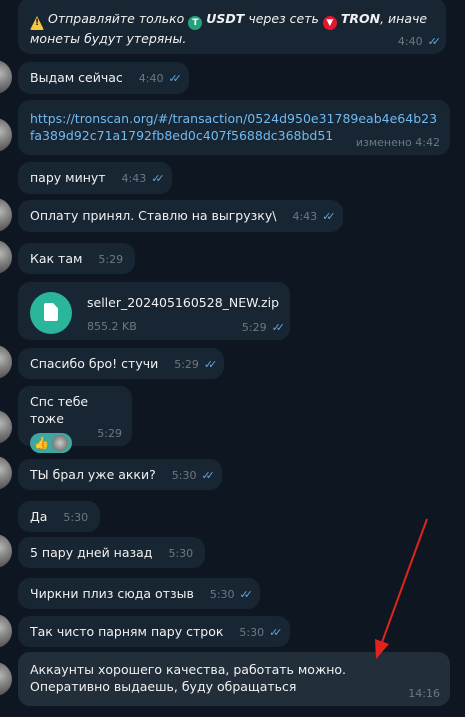 The width and height of the screenshot is (465, 717). What do you see at coordinates (401, 588) in the screenshot?
I see `red-arrow-annotation` at bounding box center [401, 588].